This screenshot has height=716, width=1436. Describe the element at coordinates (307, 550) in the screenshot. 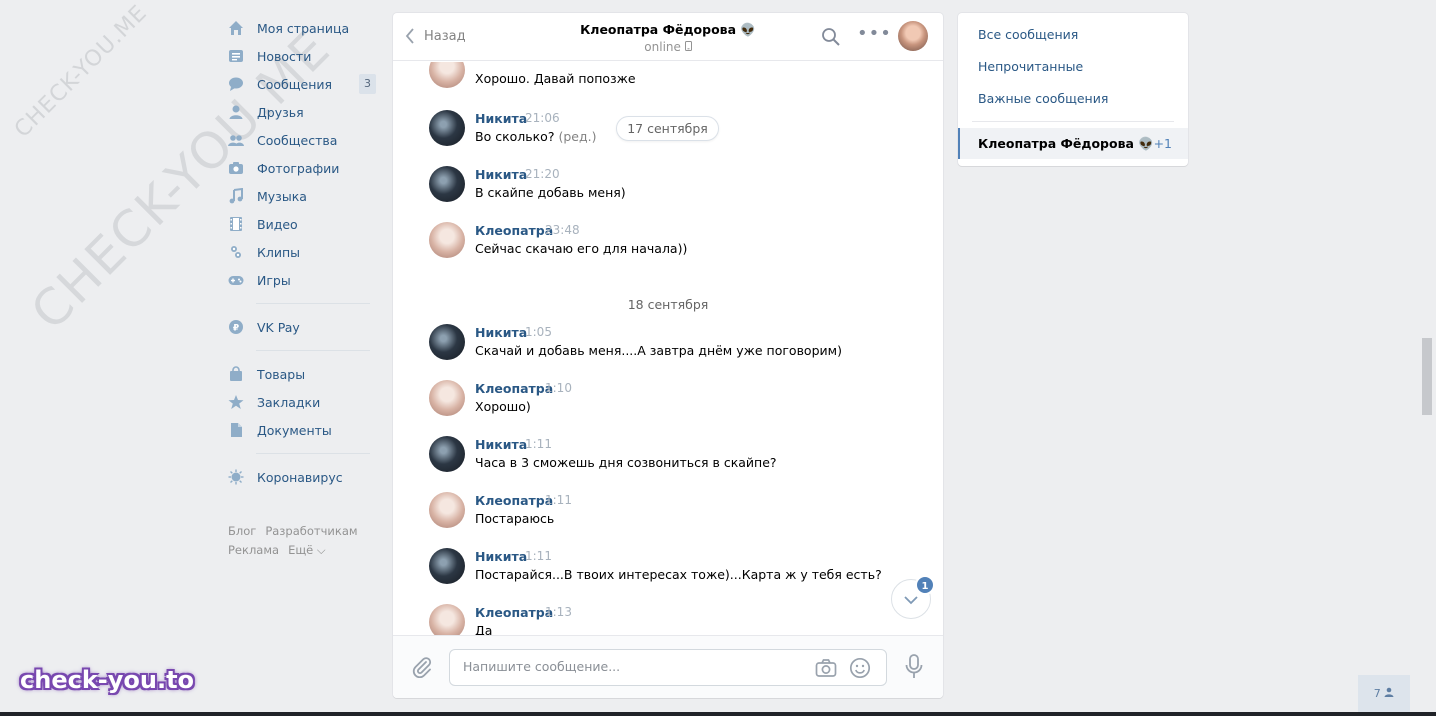

I see `footer-link-more: Ещё ⌵` at that location.